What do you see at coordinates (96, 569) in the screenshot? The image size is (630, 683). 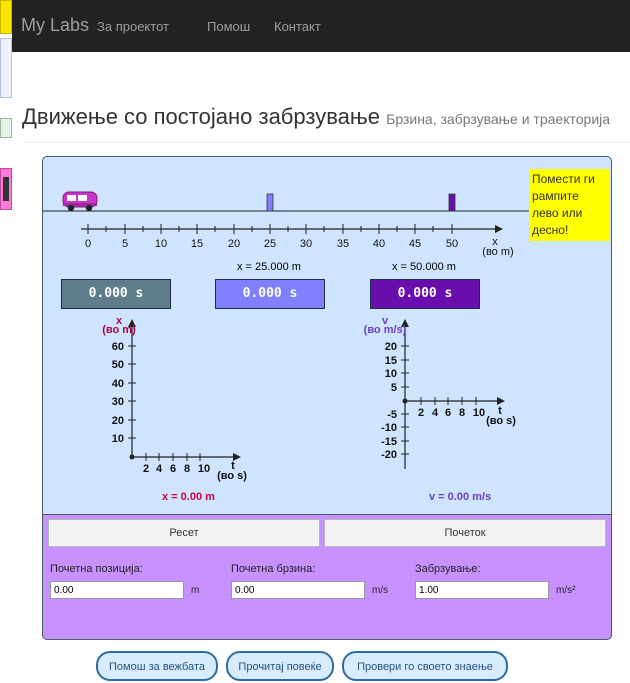 I see `initial-position-label: Почетна позиција:` at bounding box center [96, 569].